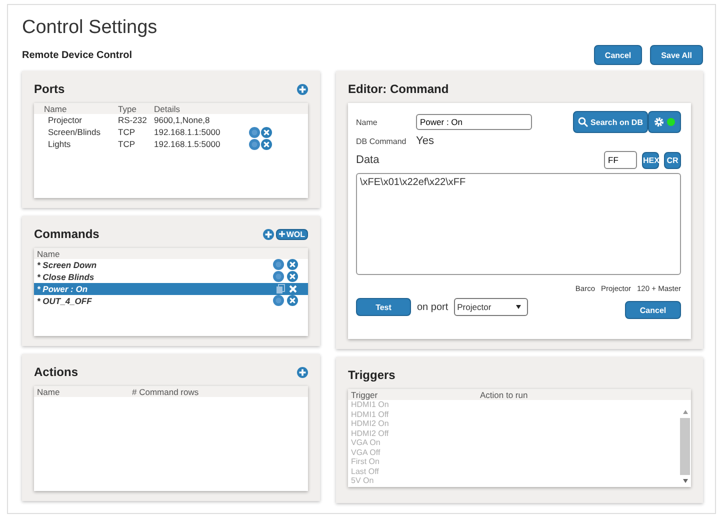  What do you see at coordinates (171, 264) in the screenshot?
I see `command-item: * Screen Down` at bounding box center [171, 264].